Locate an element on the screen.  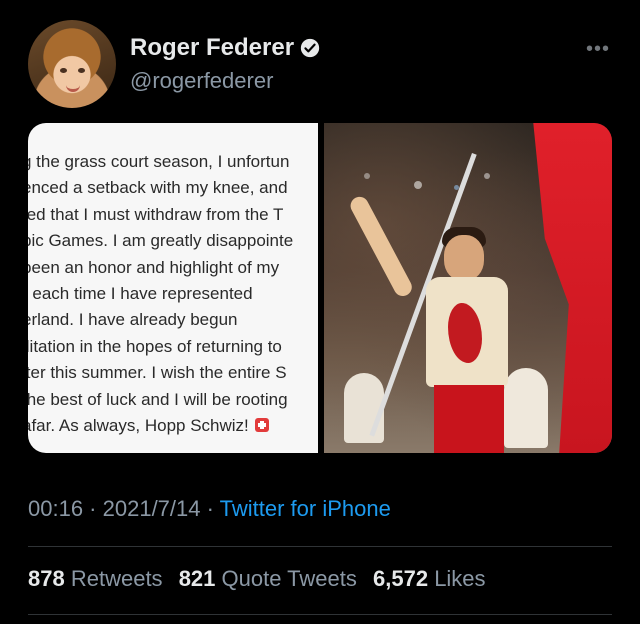
author-name: Roger Federer is located at coordinates (225, 48).